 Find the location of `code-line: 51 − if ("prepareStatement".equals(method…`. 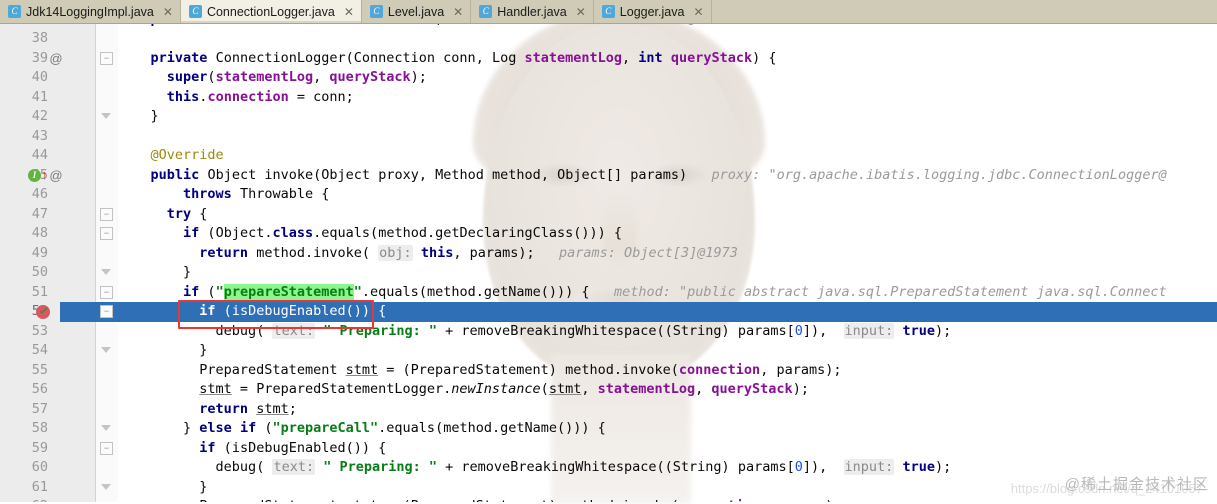

code-line: 51 − if ("prepareStatement".equals(method… is located at coordinates (608, 293).